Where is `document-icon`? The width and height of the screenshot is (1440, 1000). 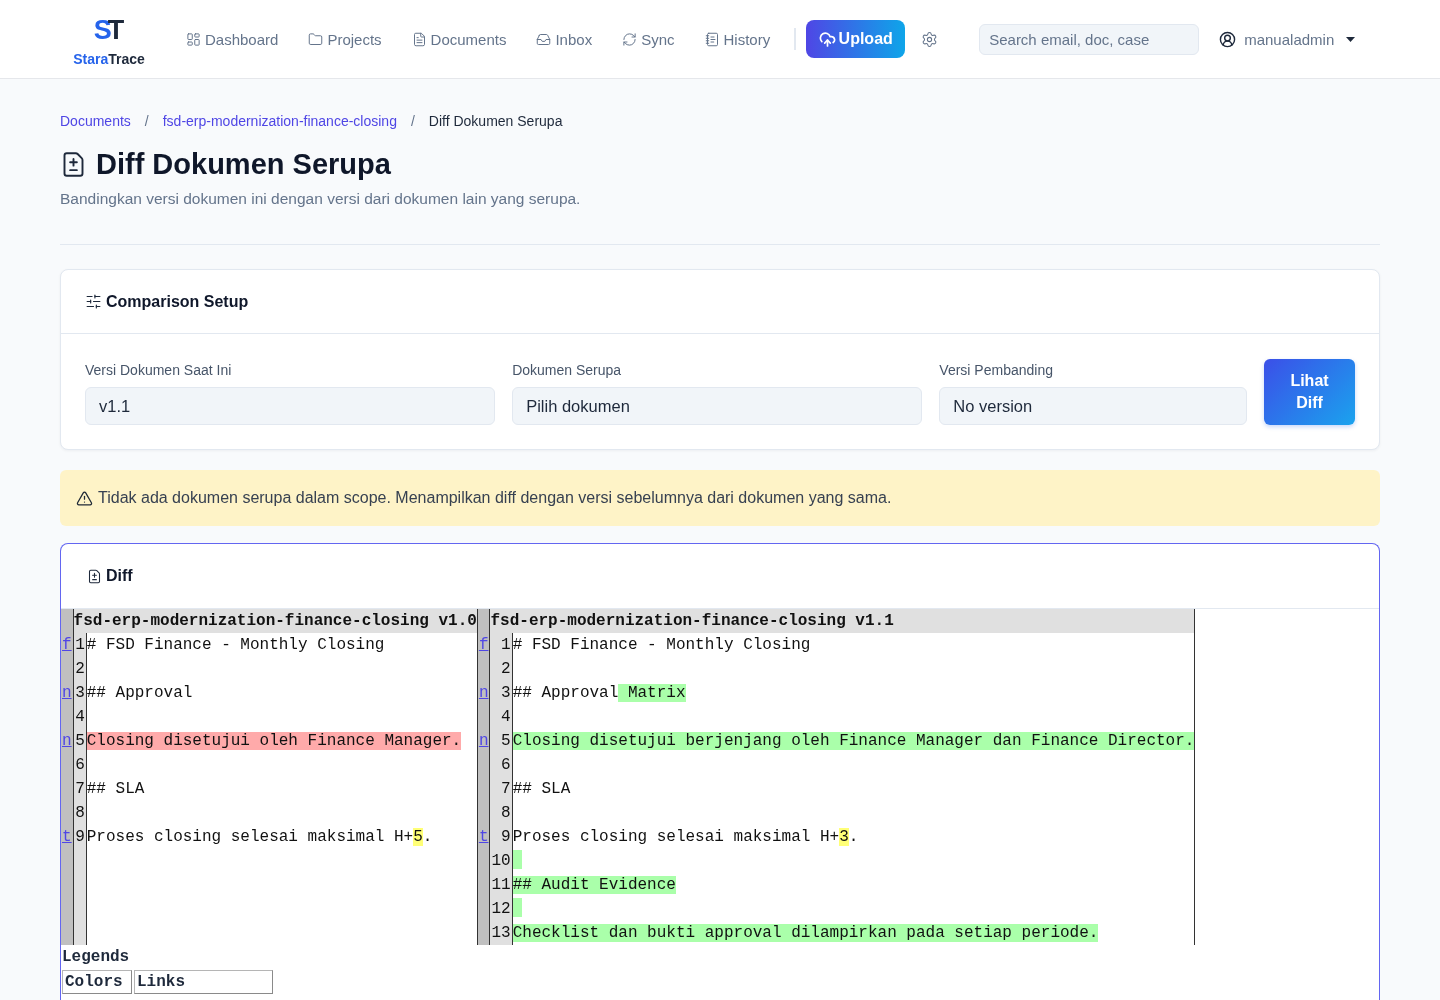
document-icon is located at coordinates (419, 39).